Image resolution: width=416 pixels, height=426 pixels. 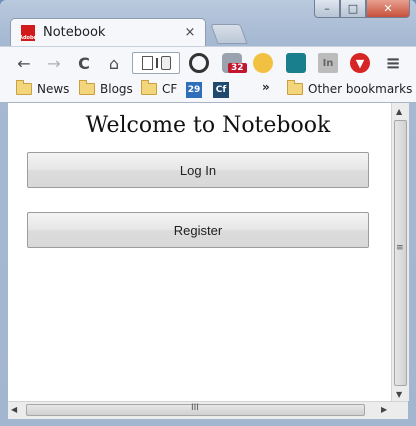 I want to click on bookmark-coldfusion: Cf, so click(x=221, y=90).